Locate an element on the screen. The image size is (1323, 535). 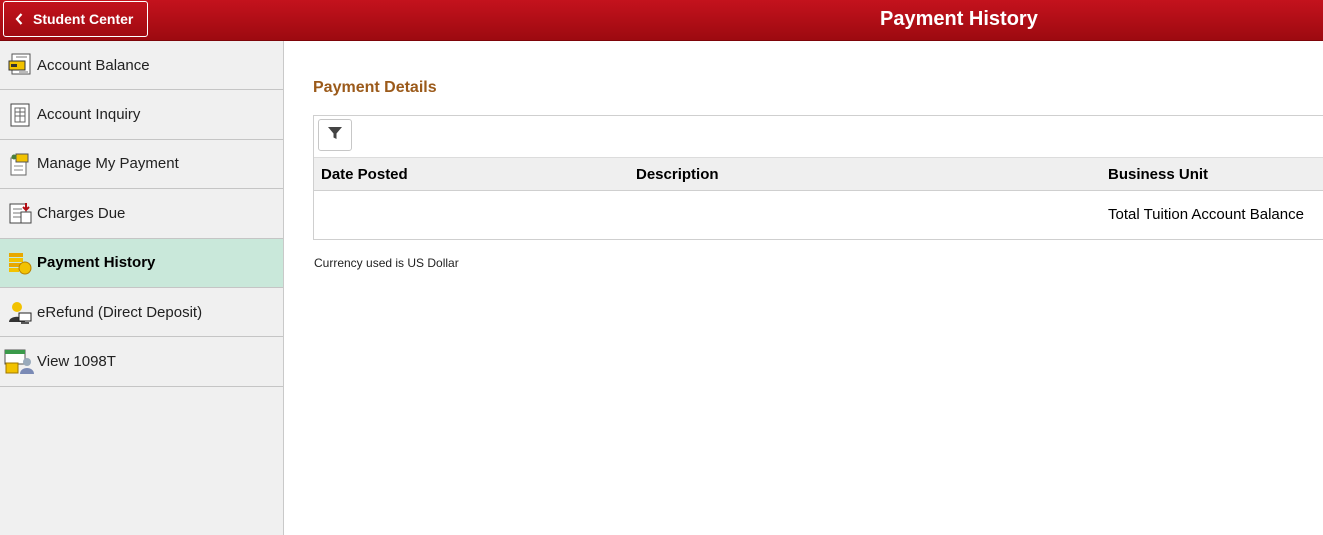
sidebar-item-label: eRefund (Direct Deposit) is located at coordinates (120, 312).